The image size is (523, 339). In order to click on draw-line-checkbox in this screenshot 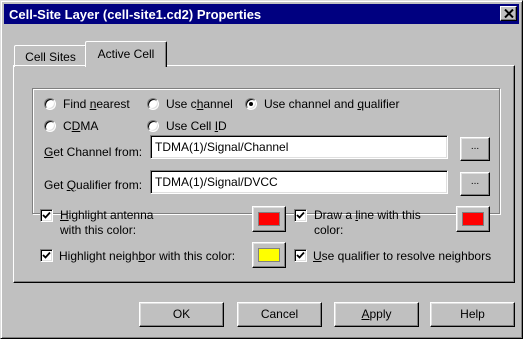, I will do `click(300, 215)`.